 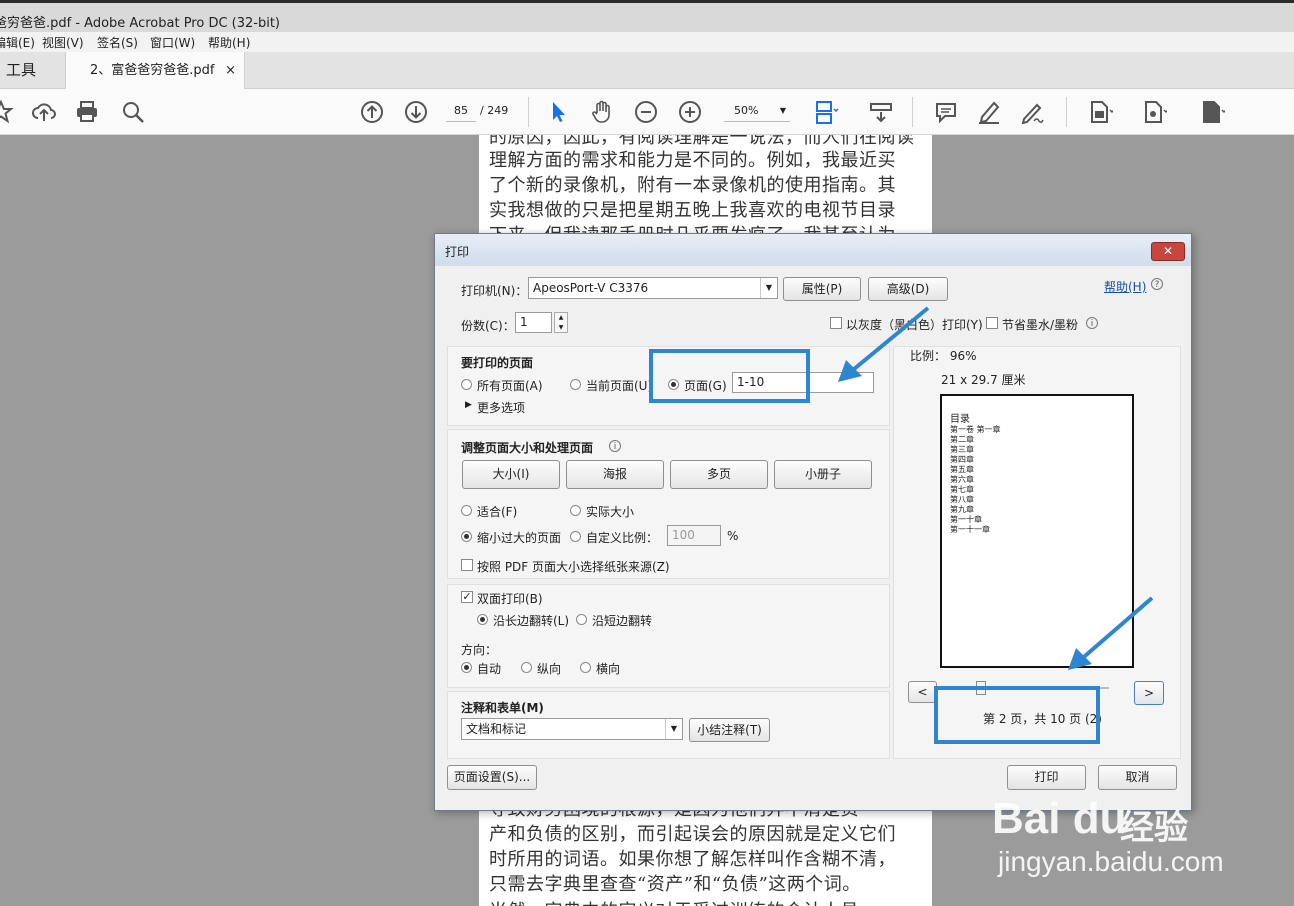 I want to click on orient-portrait-label: 纵向, so click(x=549, y=669).